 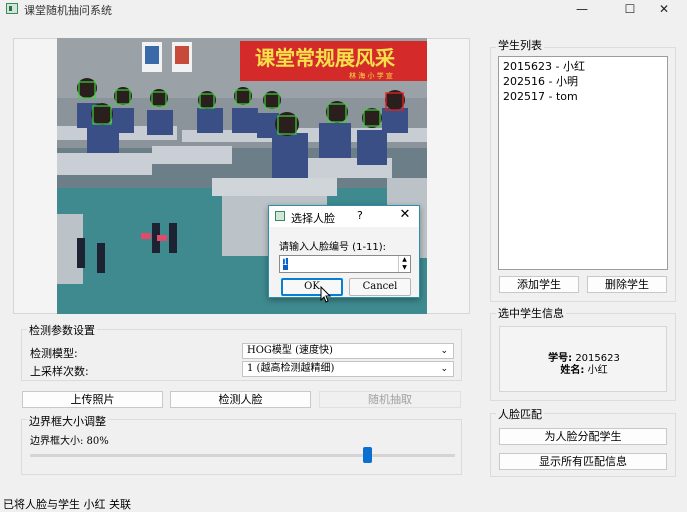 What do you see at coordinates (583, 436) in the screenshot?
I see `assign-student-button: 为人脸分配学生` at bounding box center [583, 436].